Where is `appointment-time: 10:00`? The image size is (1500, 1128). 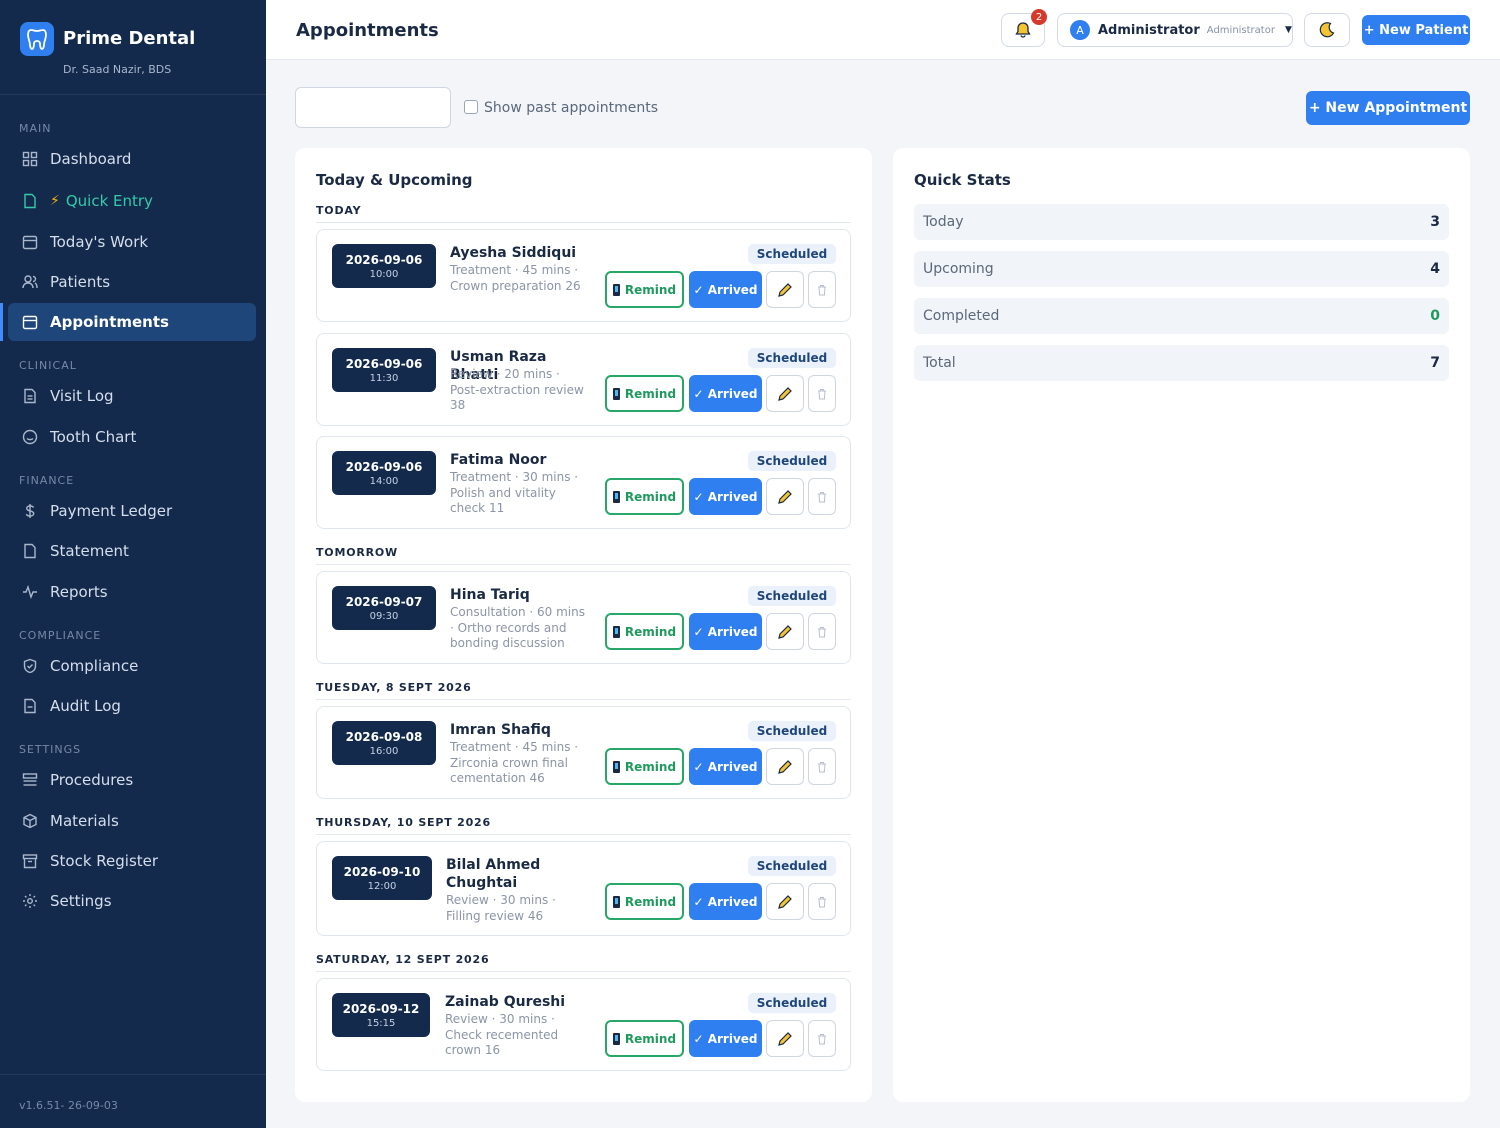
appointment-time: 10:00 is located at coordinates (384, 274).